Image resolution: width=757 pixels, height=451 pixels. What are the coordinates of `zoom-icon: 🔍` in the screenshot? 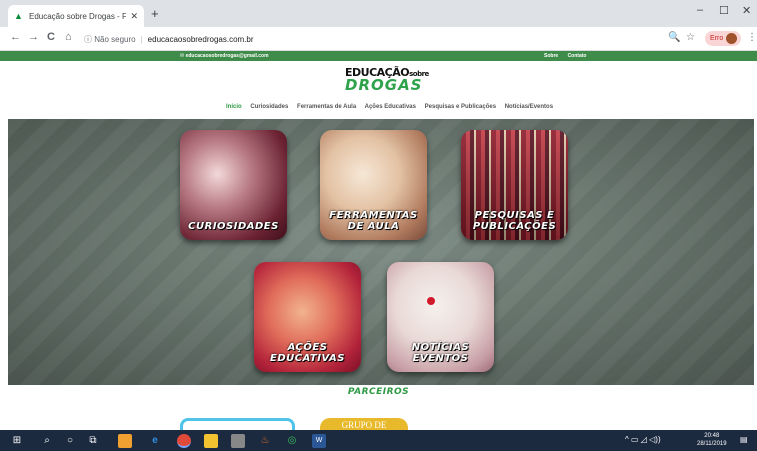 It's located at (674, 37).